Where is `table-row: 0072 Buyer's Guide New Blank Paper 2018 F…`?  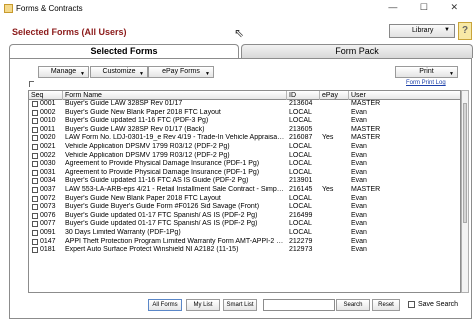
table-row: 0072 Buyer's Guide New Blank Paper 2018 F… is located at coordinates (244, 199).